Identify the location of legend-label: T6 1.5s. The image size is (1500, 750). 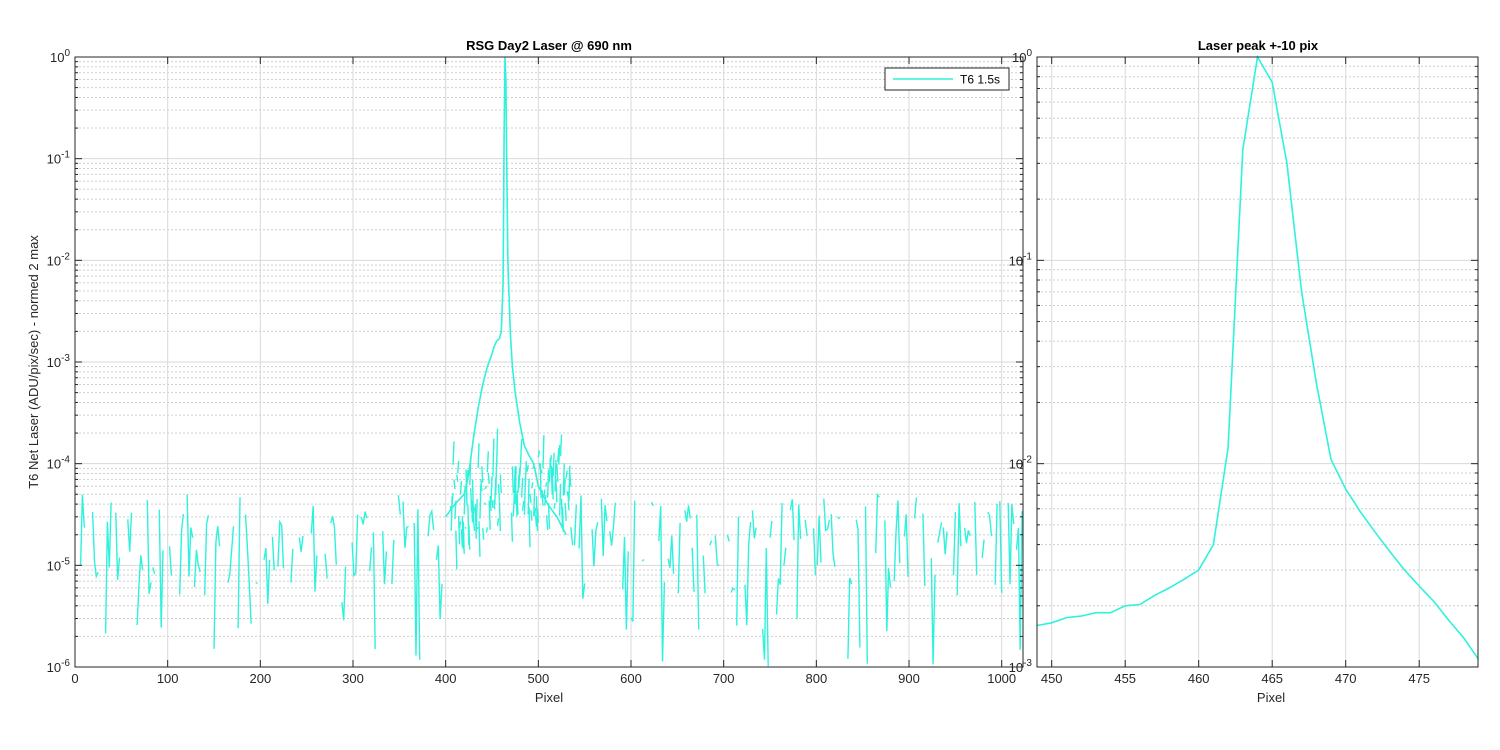
(980, 80).